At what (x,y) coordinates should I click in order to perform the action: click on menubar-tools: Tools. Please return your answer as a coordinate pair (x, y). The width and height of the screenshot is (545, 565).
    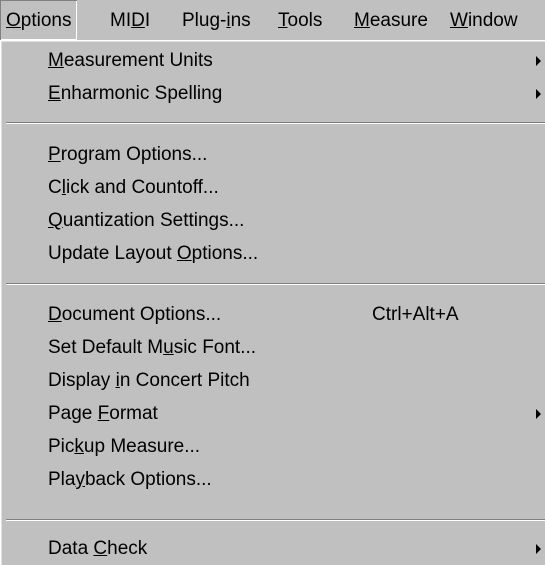
    Looking at the image, I should click on (300, 20).